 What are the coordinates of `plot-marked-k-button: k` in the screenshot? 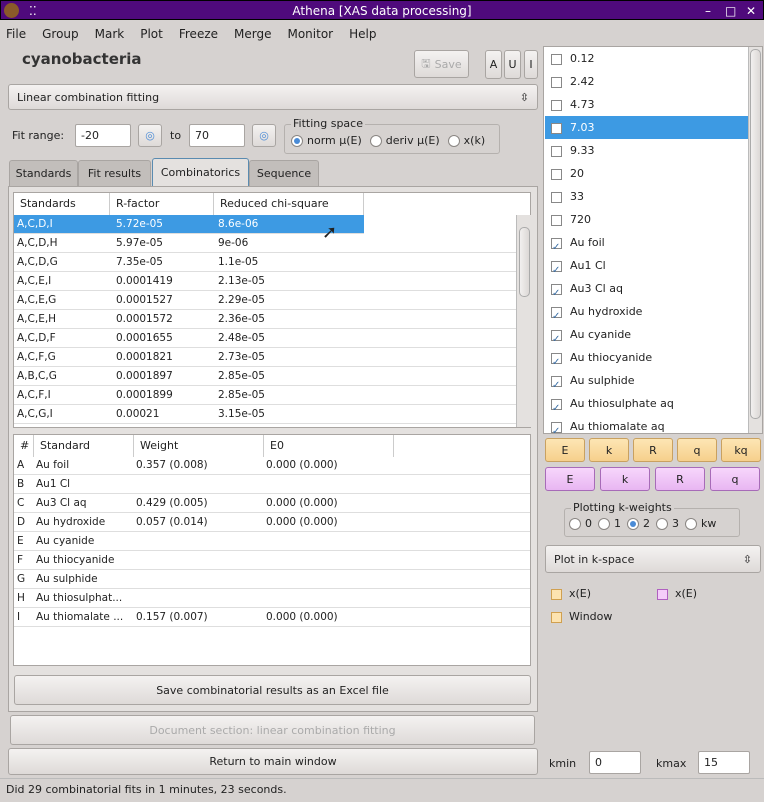 It's located at (625, 479).